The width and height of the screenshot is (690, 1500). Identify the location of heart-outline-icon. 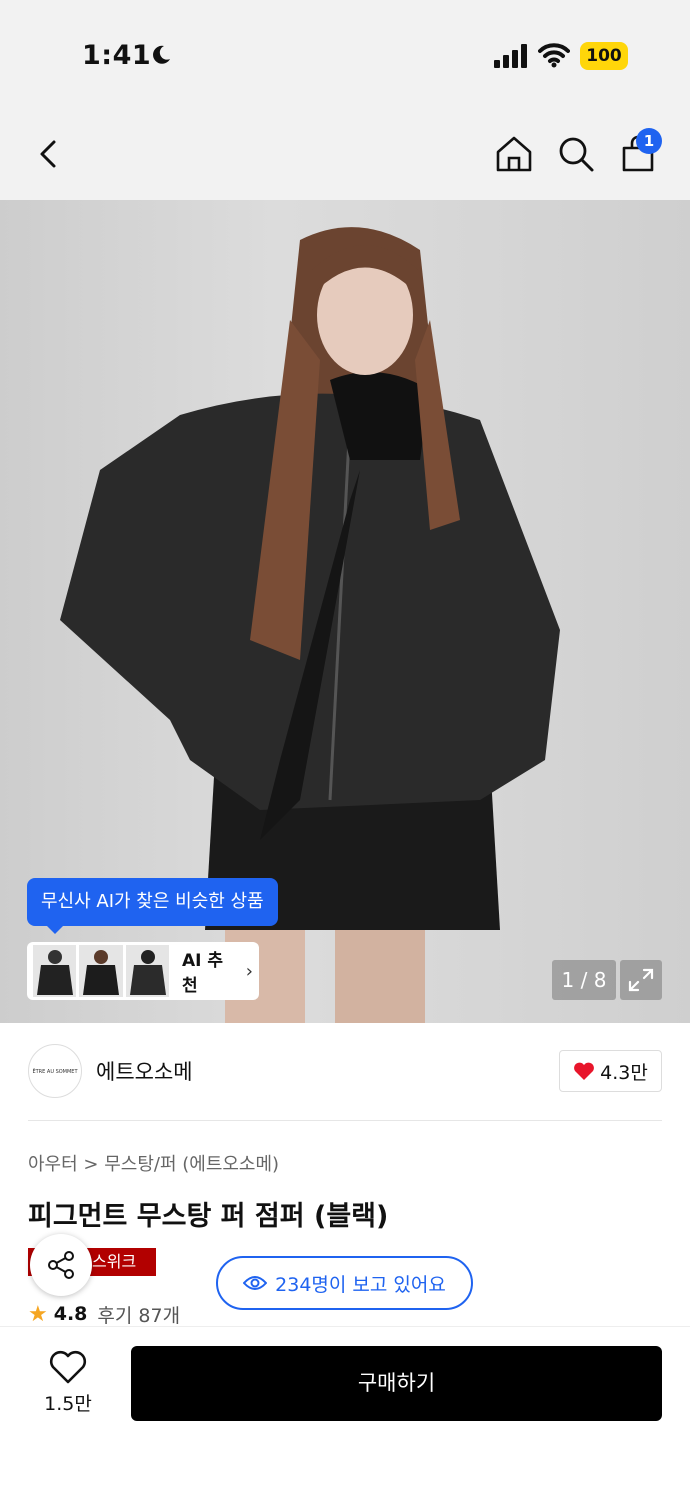
(68, 1367).